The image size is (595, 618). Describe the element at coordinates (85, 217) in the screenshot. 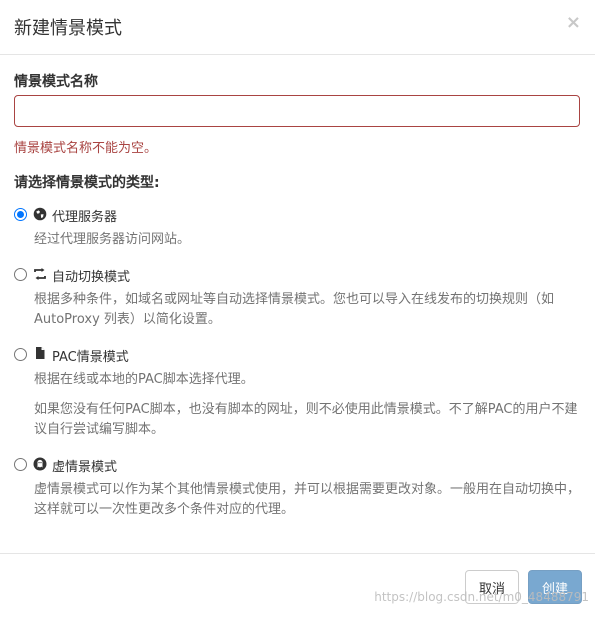

I see `option-label-proxy: 代理服务器` at that location.